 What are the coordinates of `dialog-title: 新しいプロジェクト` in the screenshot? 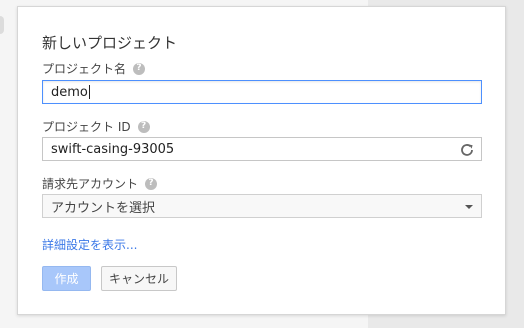 It's located at (110, 43).